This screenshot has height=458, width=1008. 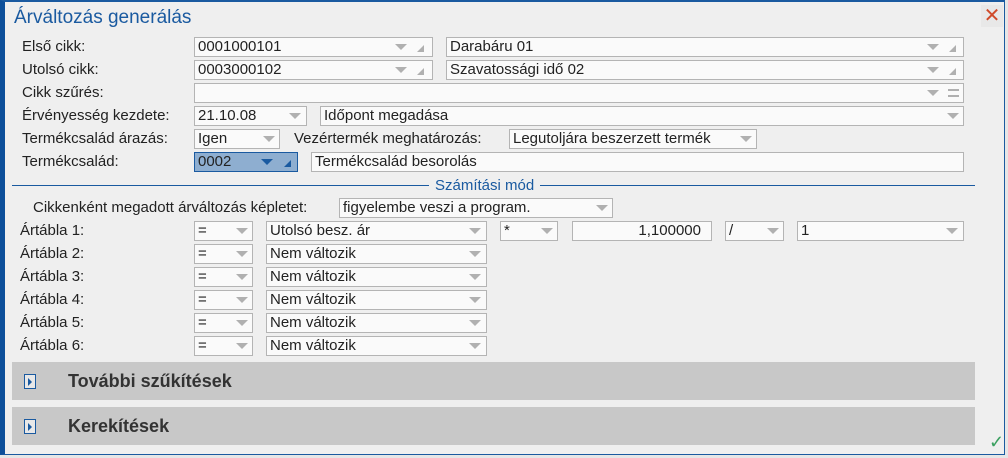 I want to click on value: Utolsó besz. ár, so click(x=320, y=230).